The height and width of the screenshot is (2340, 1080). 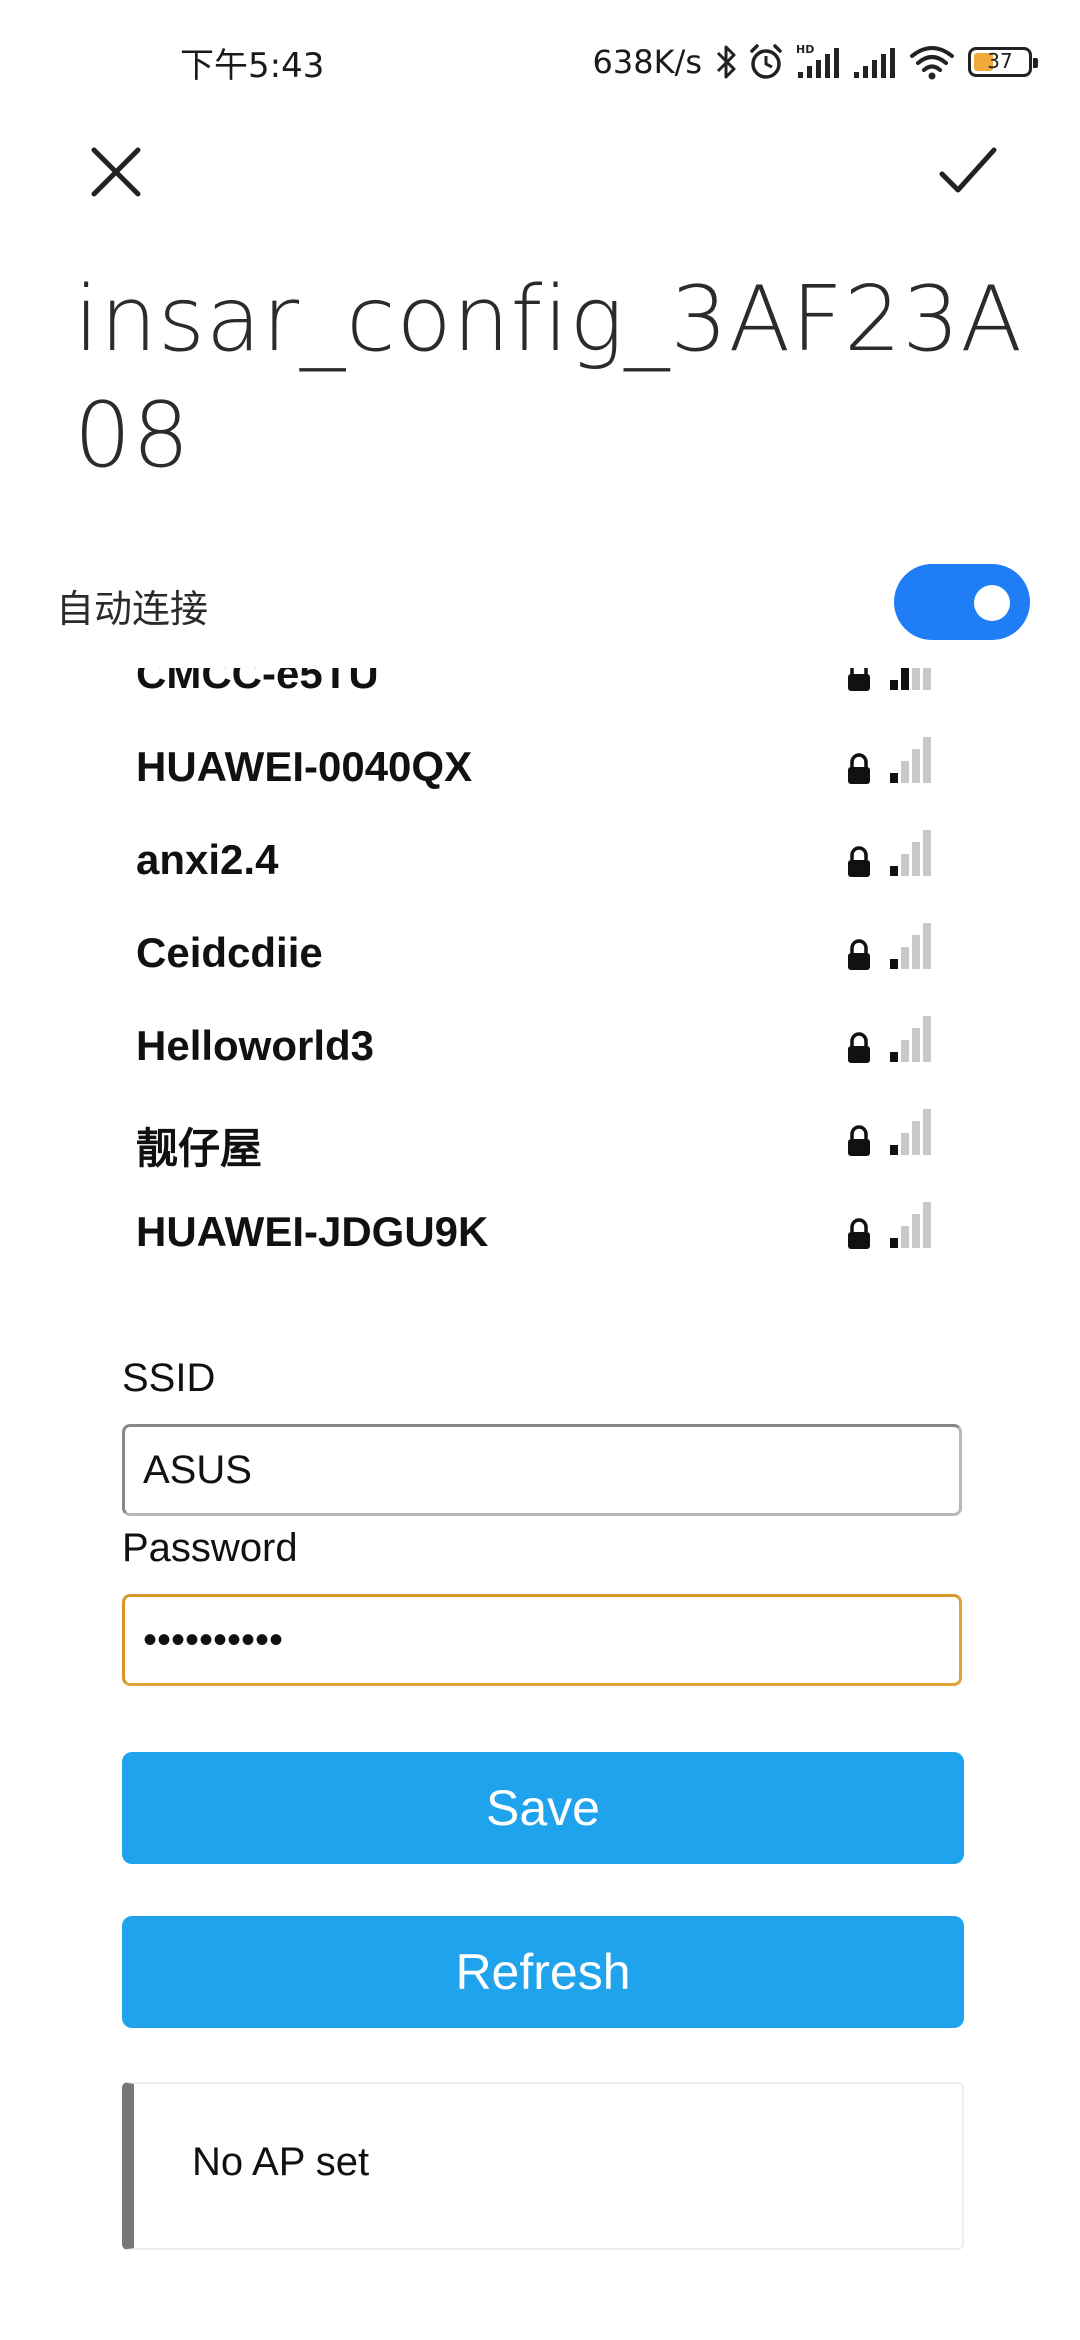 I want to click on wifi-network-name: 靓仔屋, so click(x=199, y=1148).